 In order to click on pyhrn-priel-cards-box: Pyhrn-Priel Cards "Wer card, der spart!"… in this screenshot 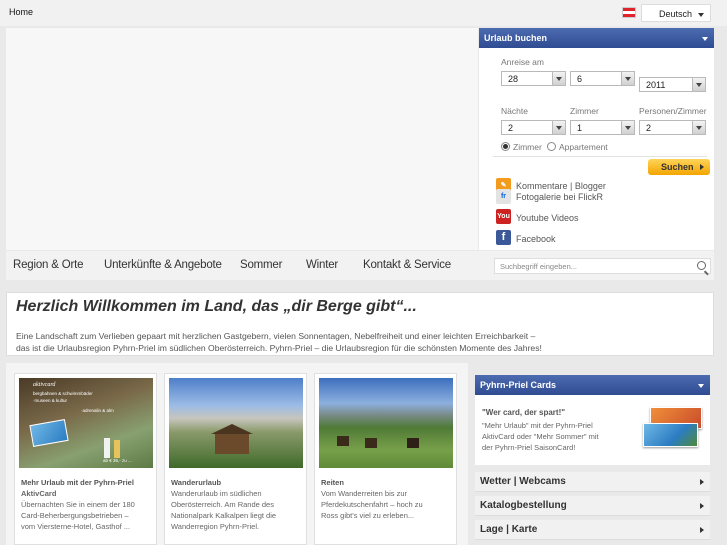, I will do `click(592, 420)`.